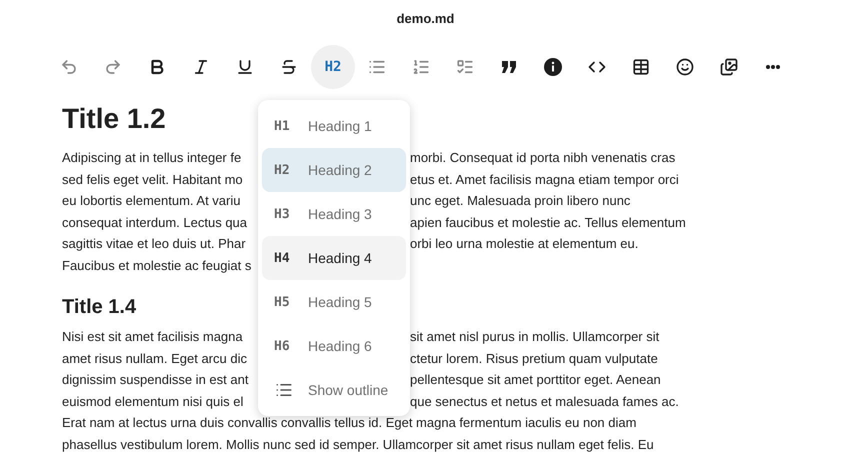 The image size is (851, 458). I want to click on paragraph-line: eu lobortis elementum. At variu, so click(152, 201).